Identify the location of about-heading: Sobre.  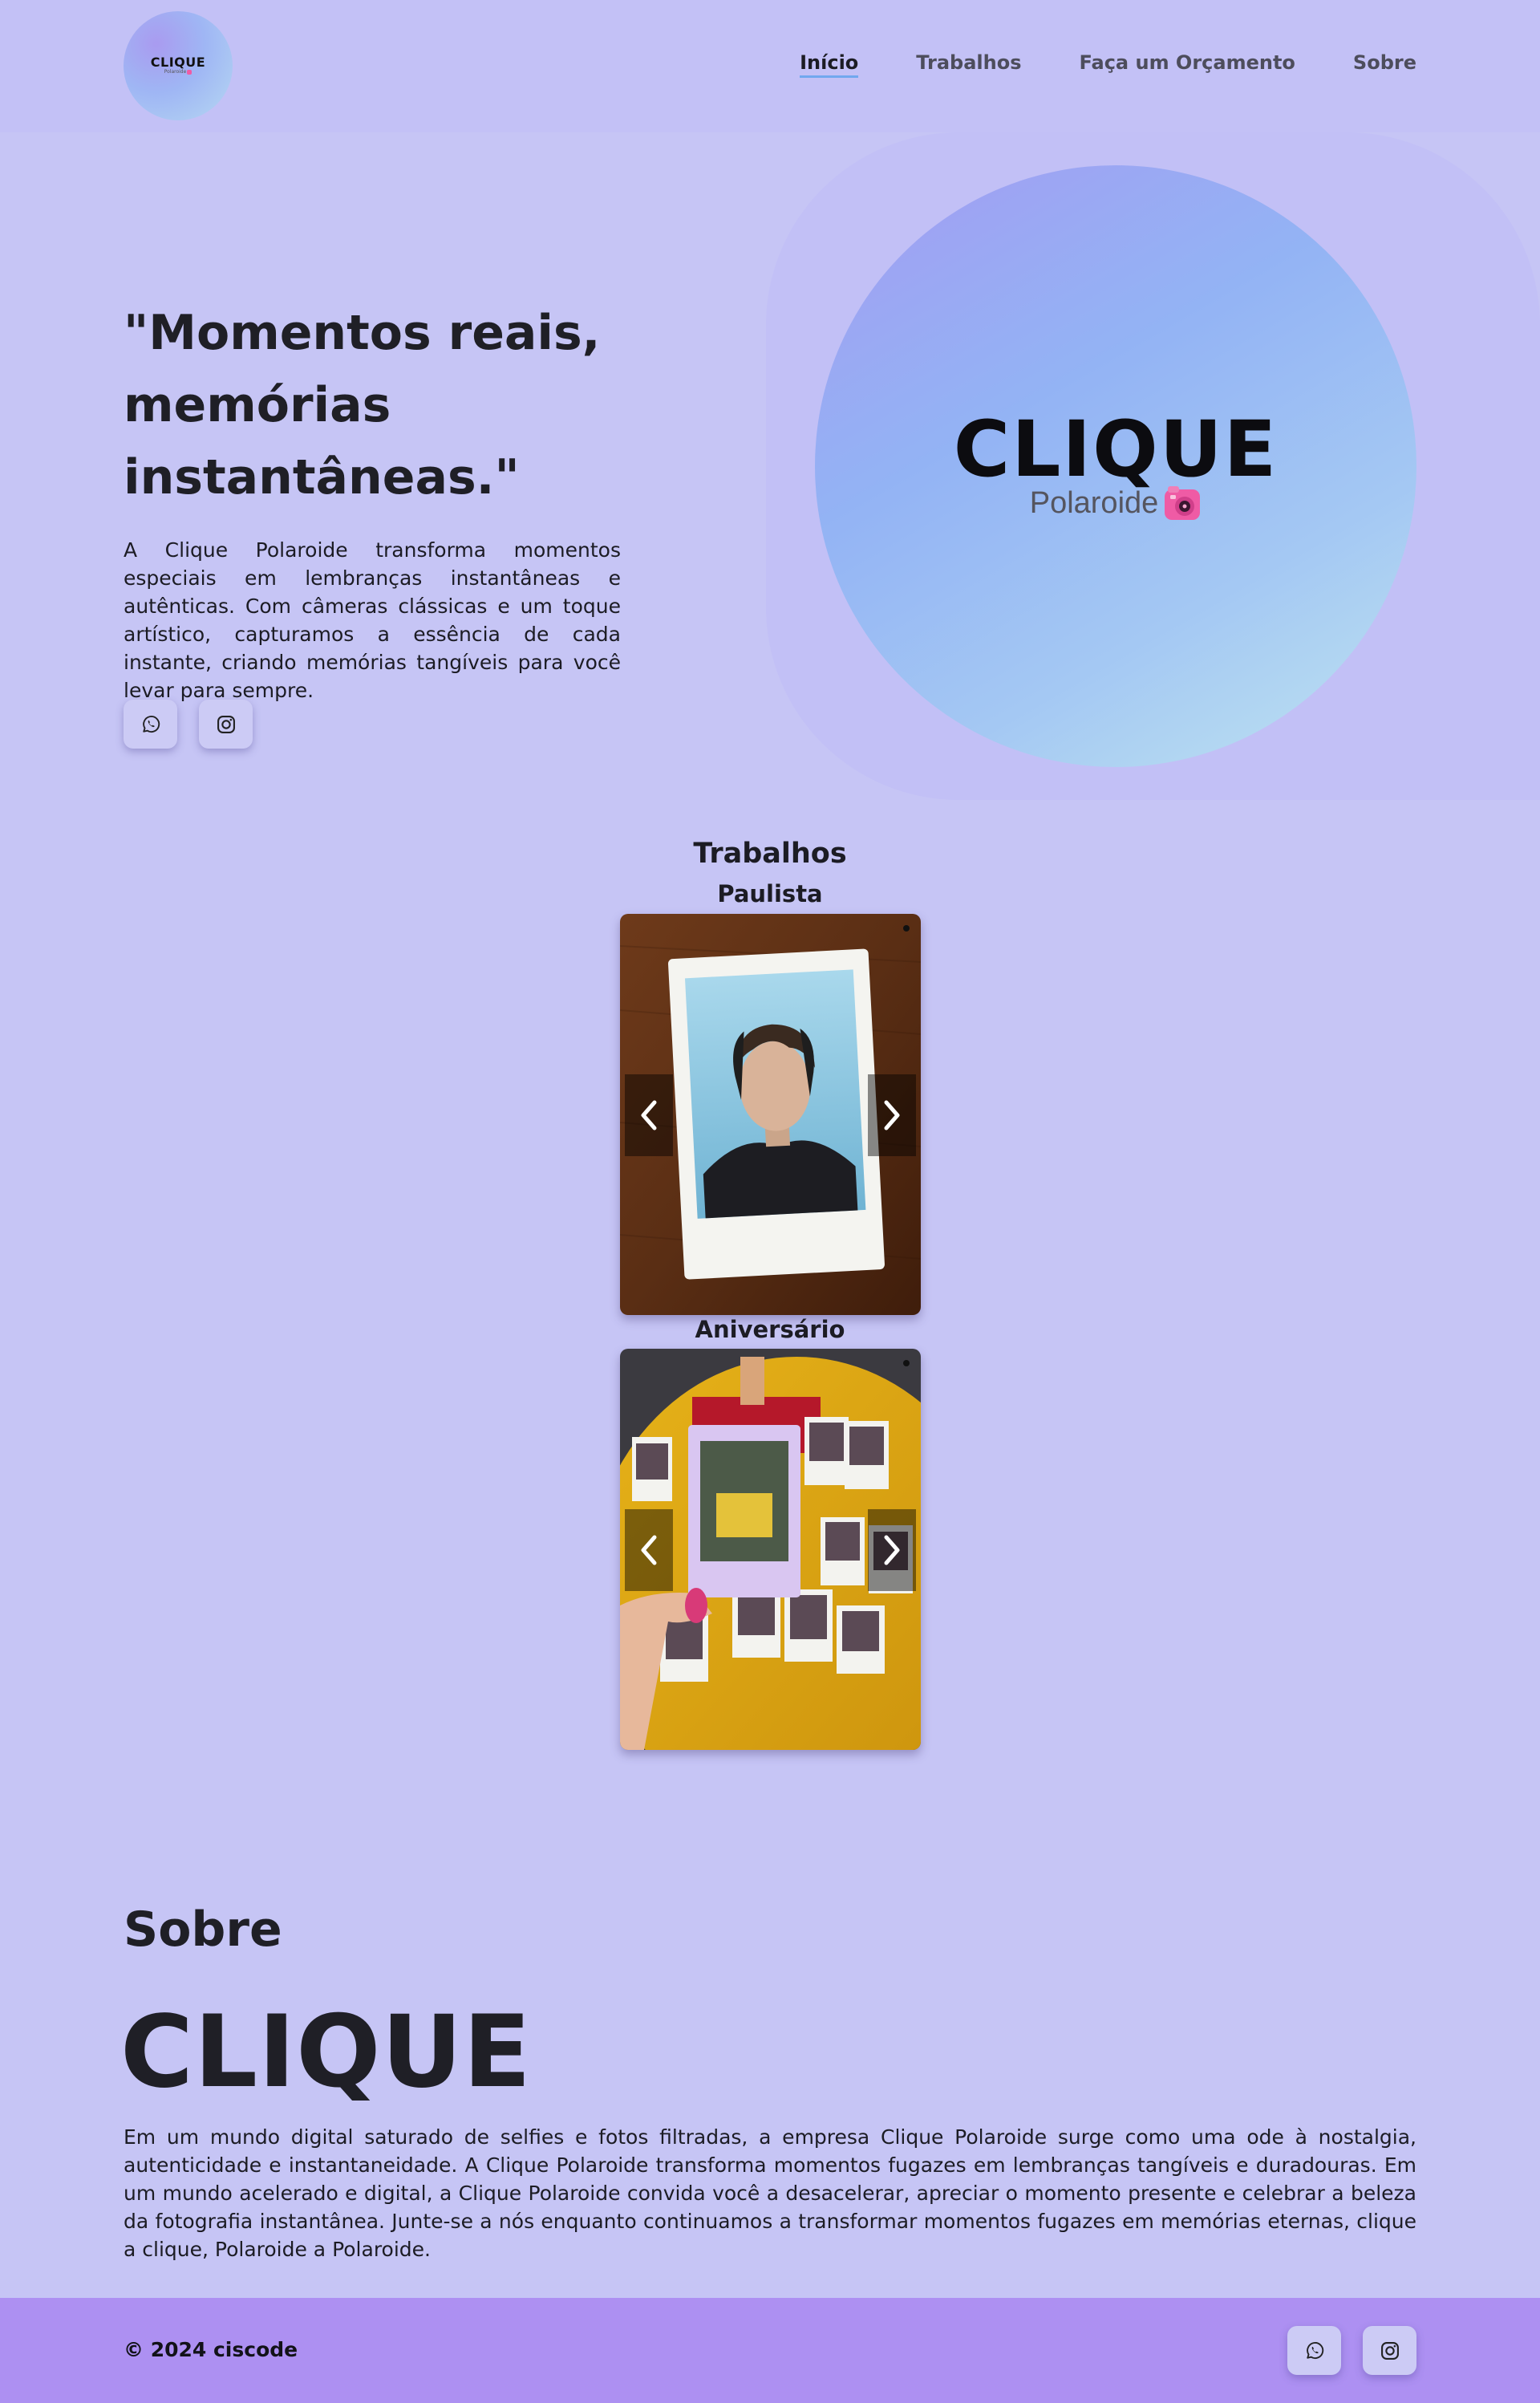
(203, 1930).